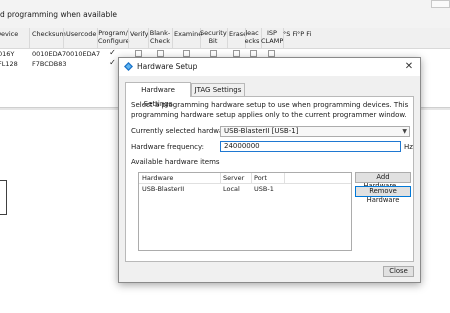 The width and height of the screenshot is (450, 313). I want to click on column-server: Server, so click(233, 178).